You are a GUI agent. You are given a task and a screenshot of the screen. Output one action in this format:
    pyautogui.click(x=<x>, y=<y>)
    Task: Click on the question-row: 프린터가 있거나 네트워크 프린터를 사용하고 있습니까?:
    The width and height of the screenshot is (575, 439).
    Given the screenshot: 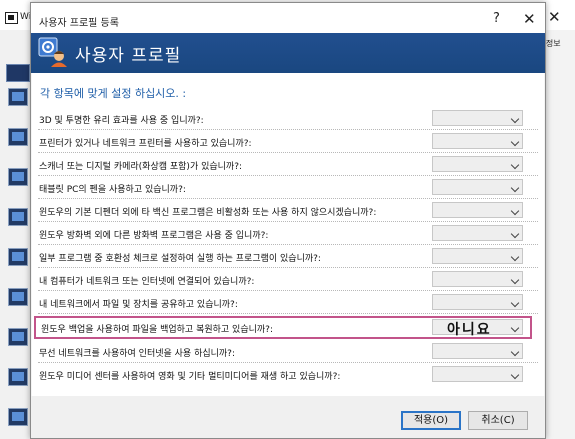 What is the action you would take?
    pyautogui.click(x=288, y=141)
    